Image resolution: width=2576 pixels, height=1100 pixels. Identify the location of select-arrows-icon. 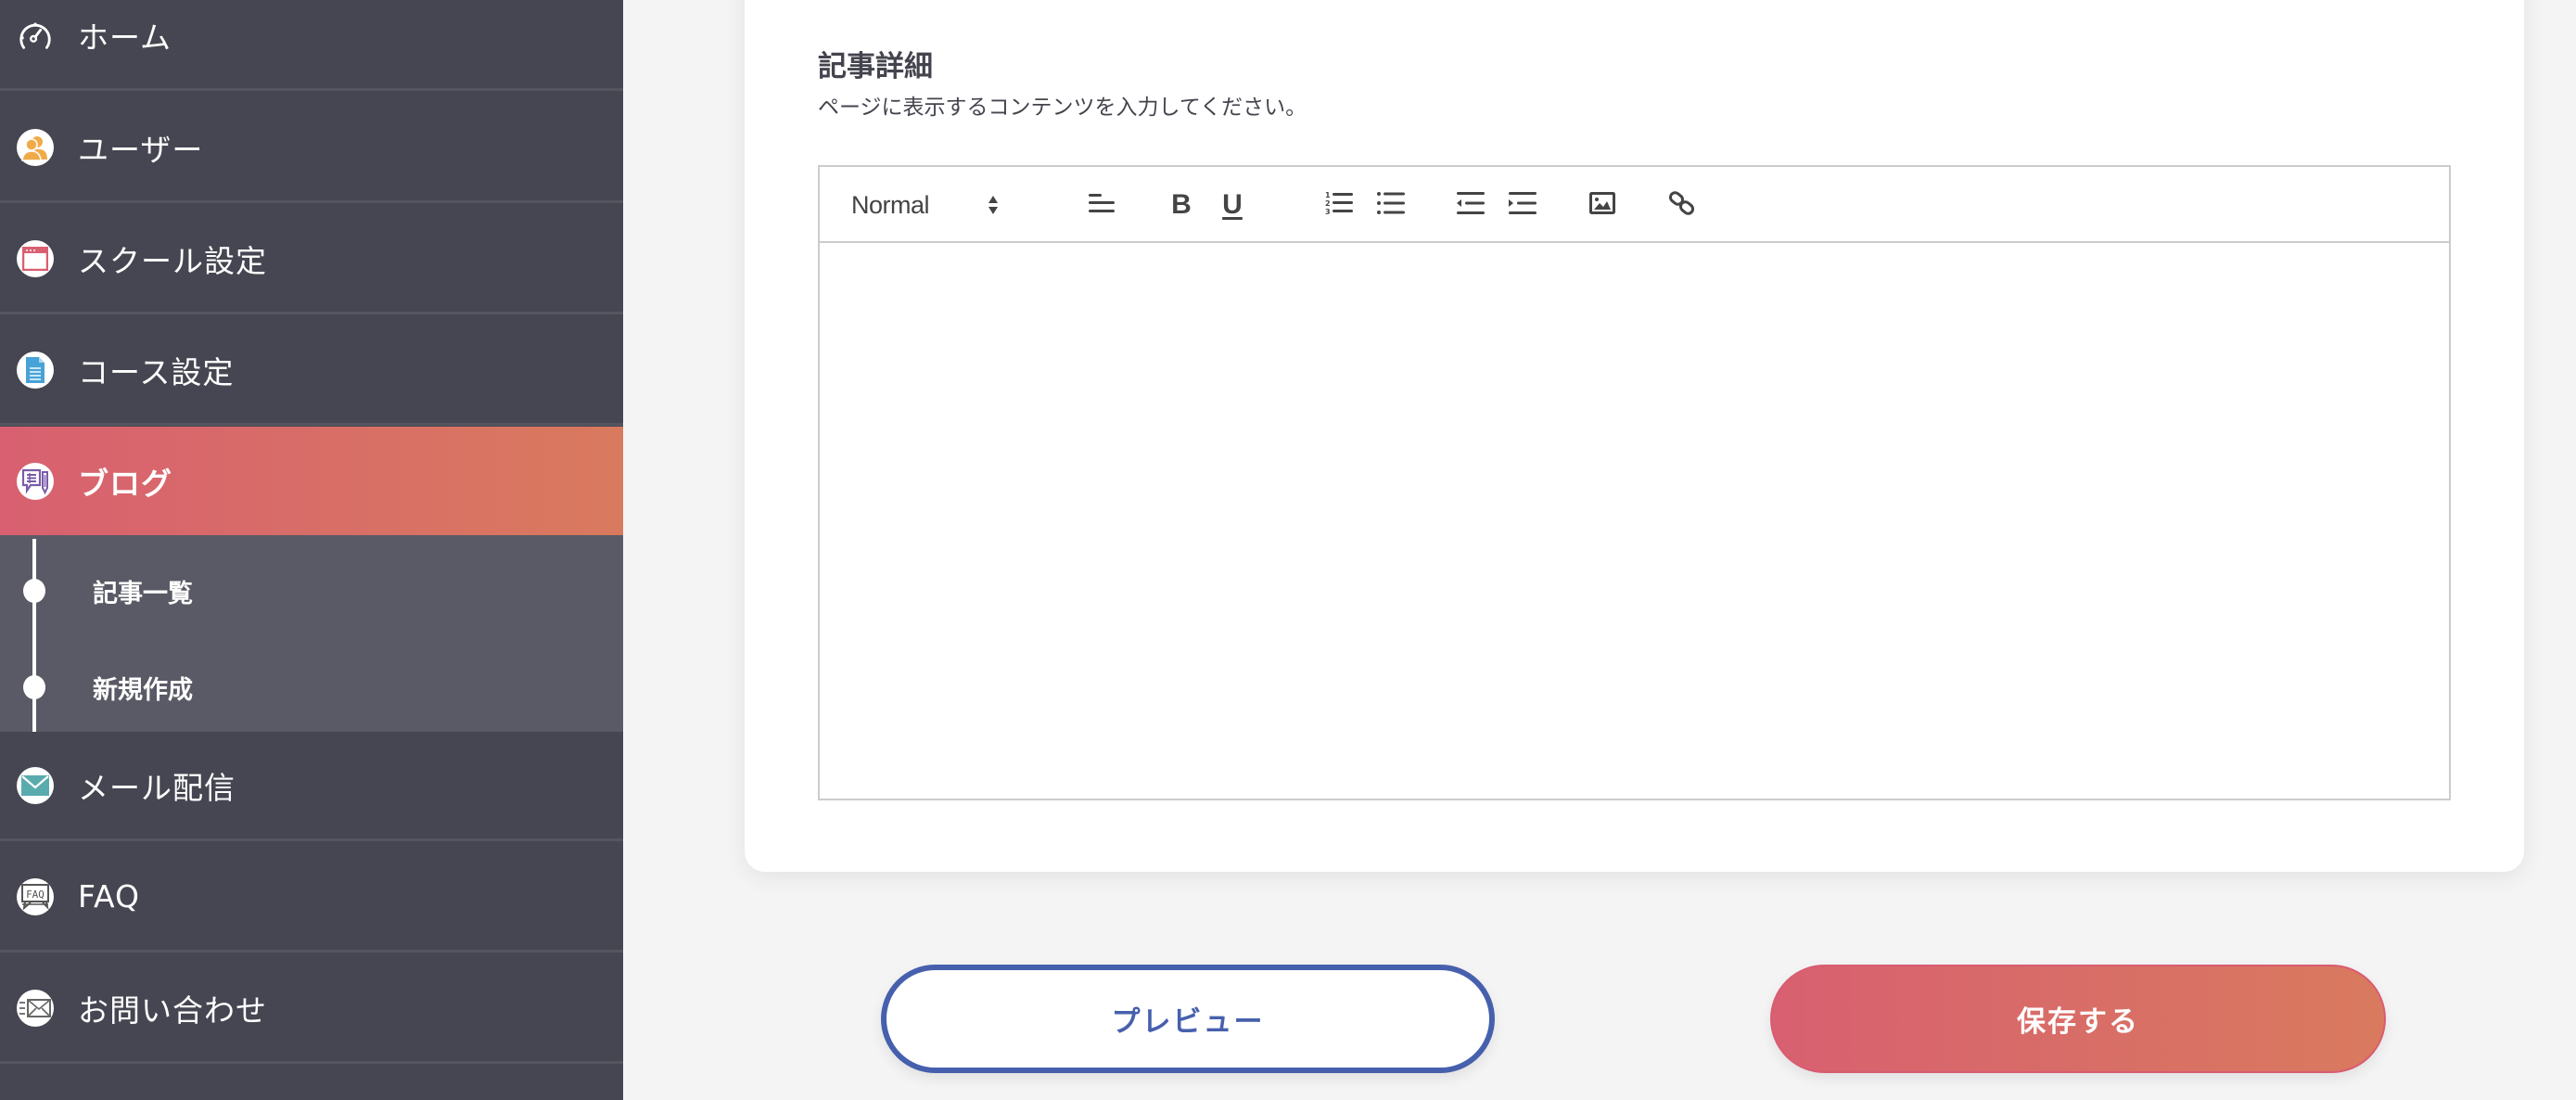
(993, 207).